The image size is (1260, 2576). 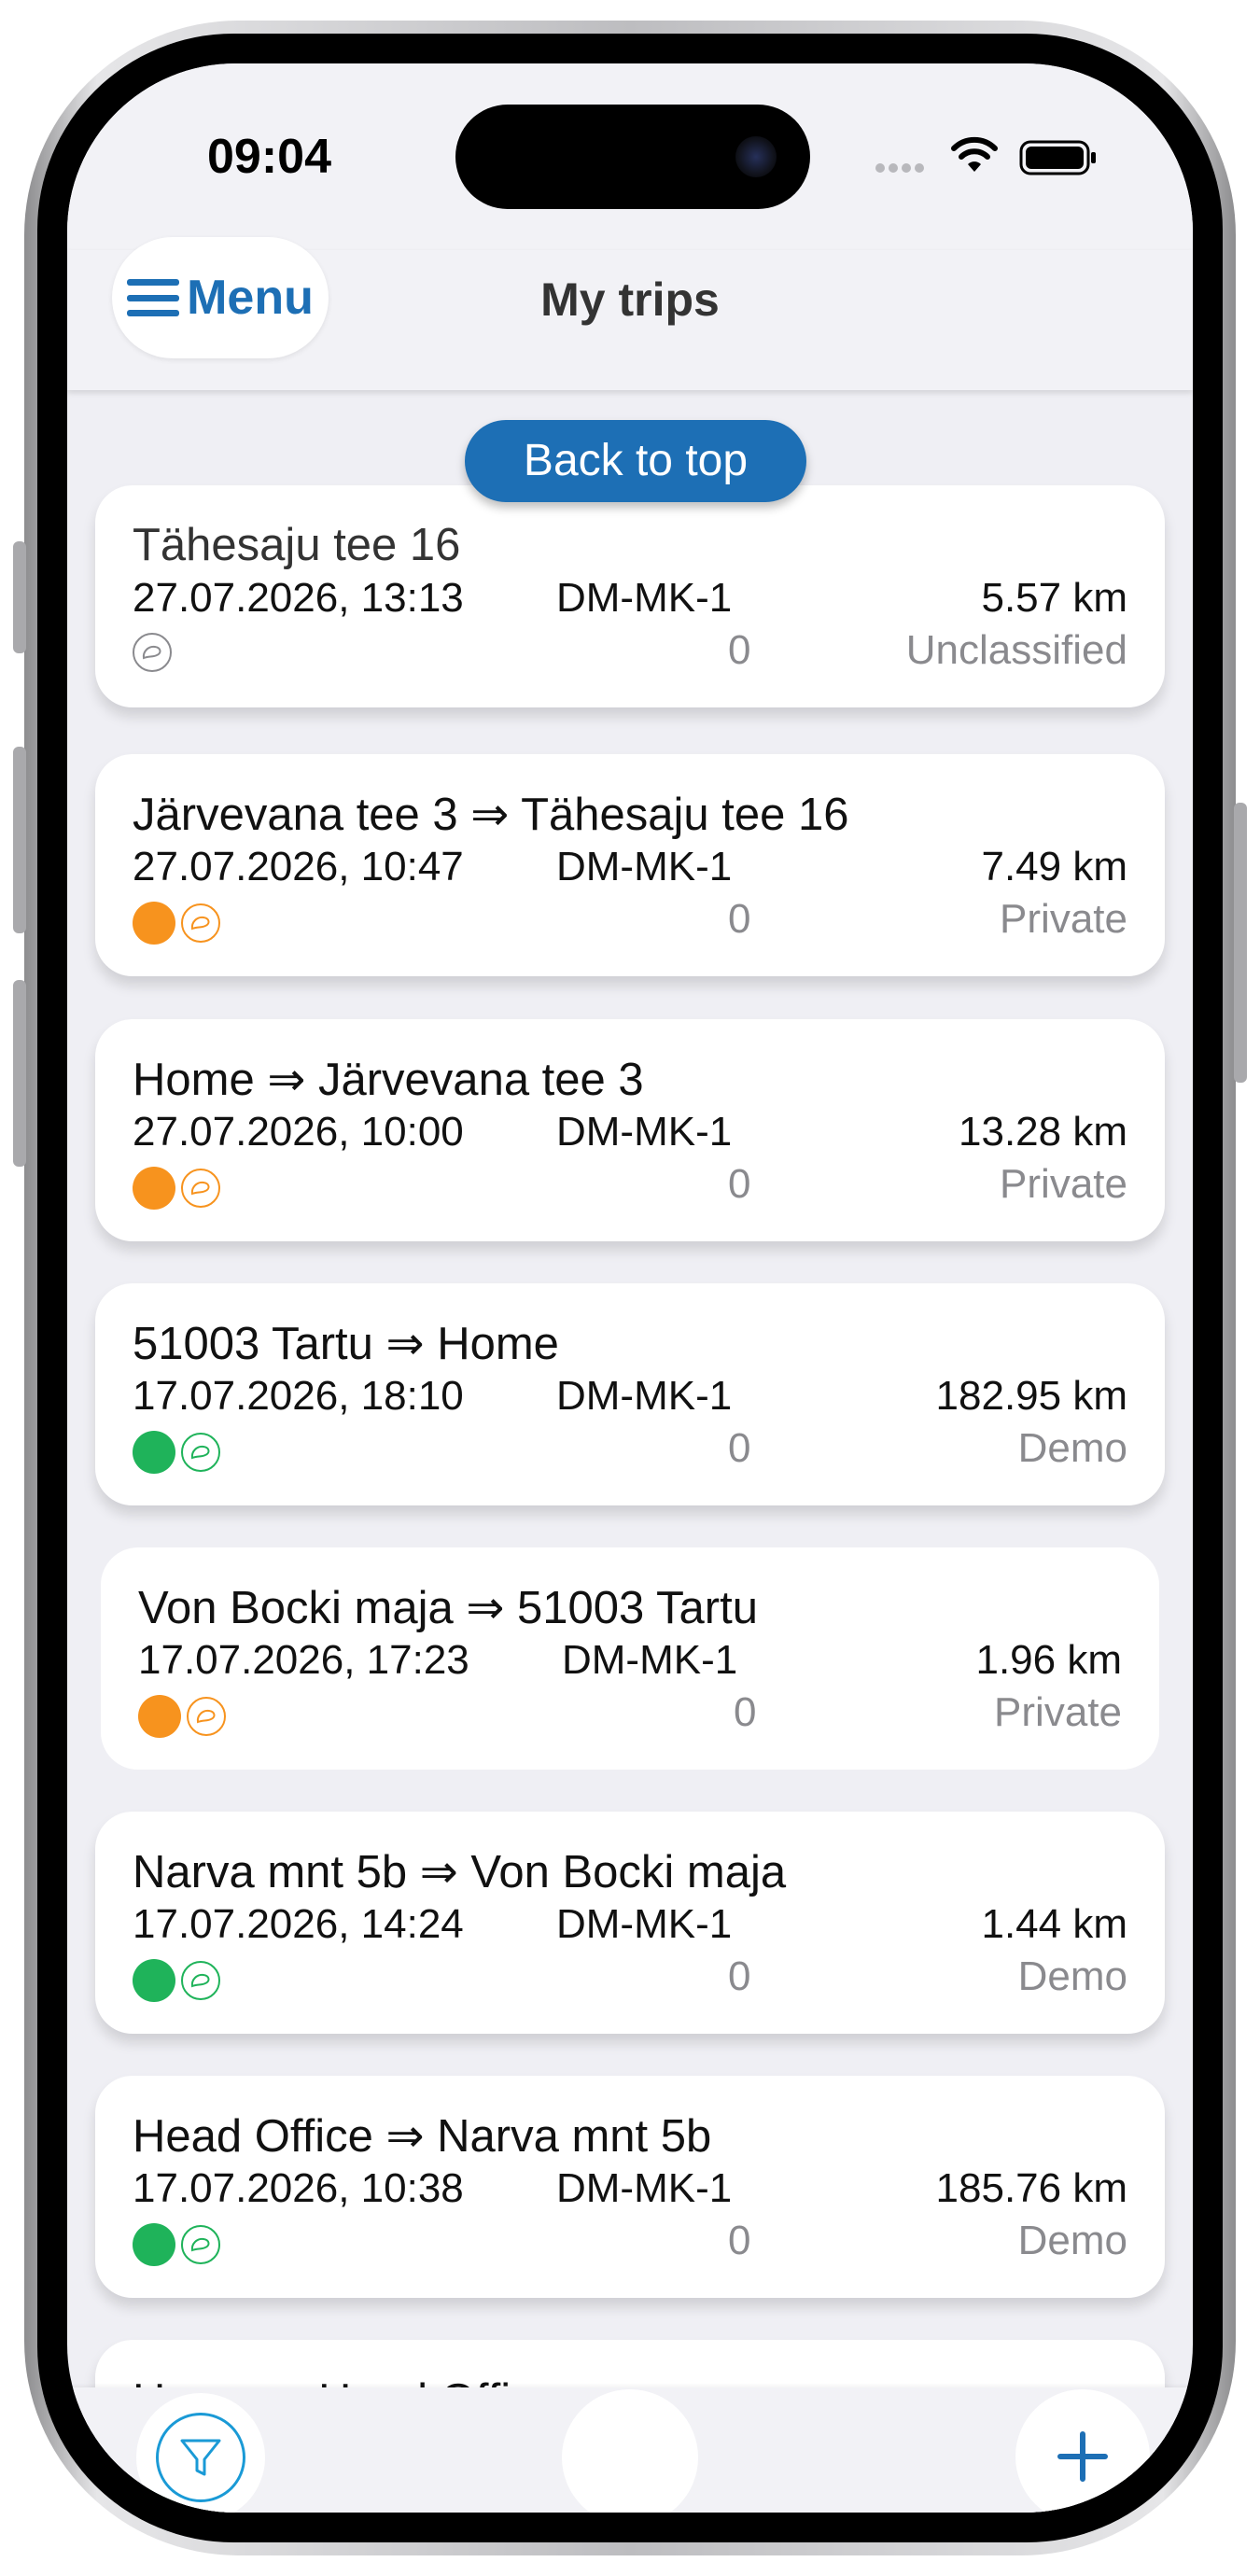 What do you see at coordinates (1016, 650) in the screenshot?
I see `trip-classification: Unclassified` at bounding box center [1016, 650].